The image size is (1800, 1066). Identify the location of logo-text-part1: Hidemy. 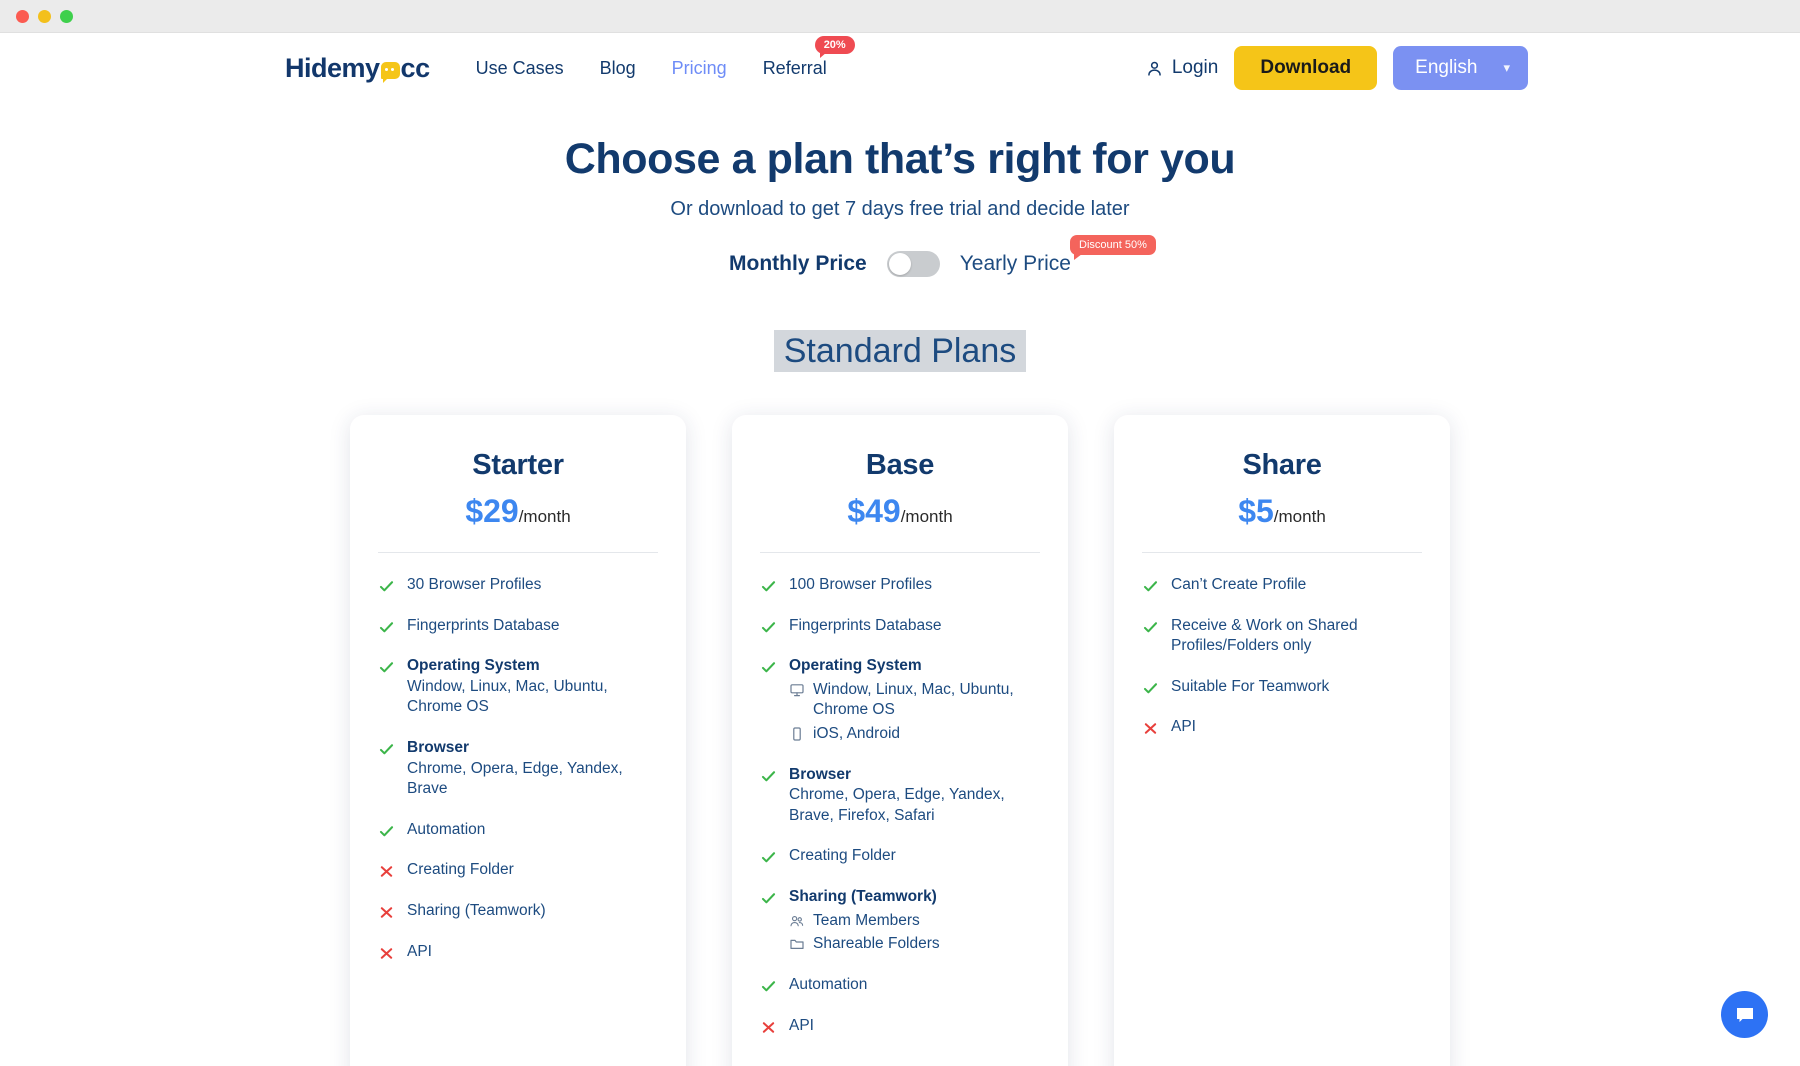
(332, 67).